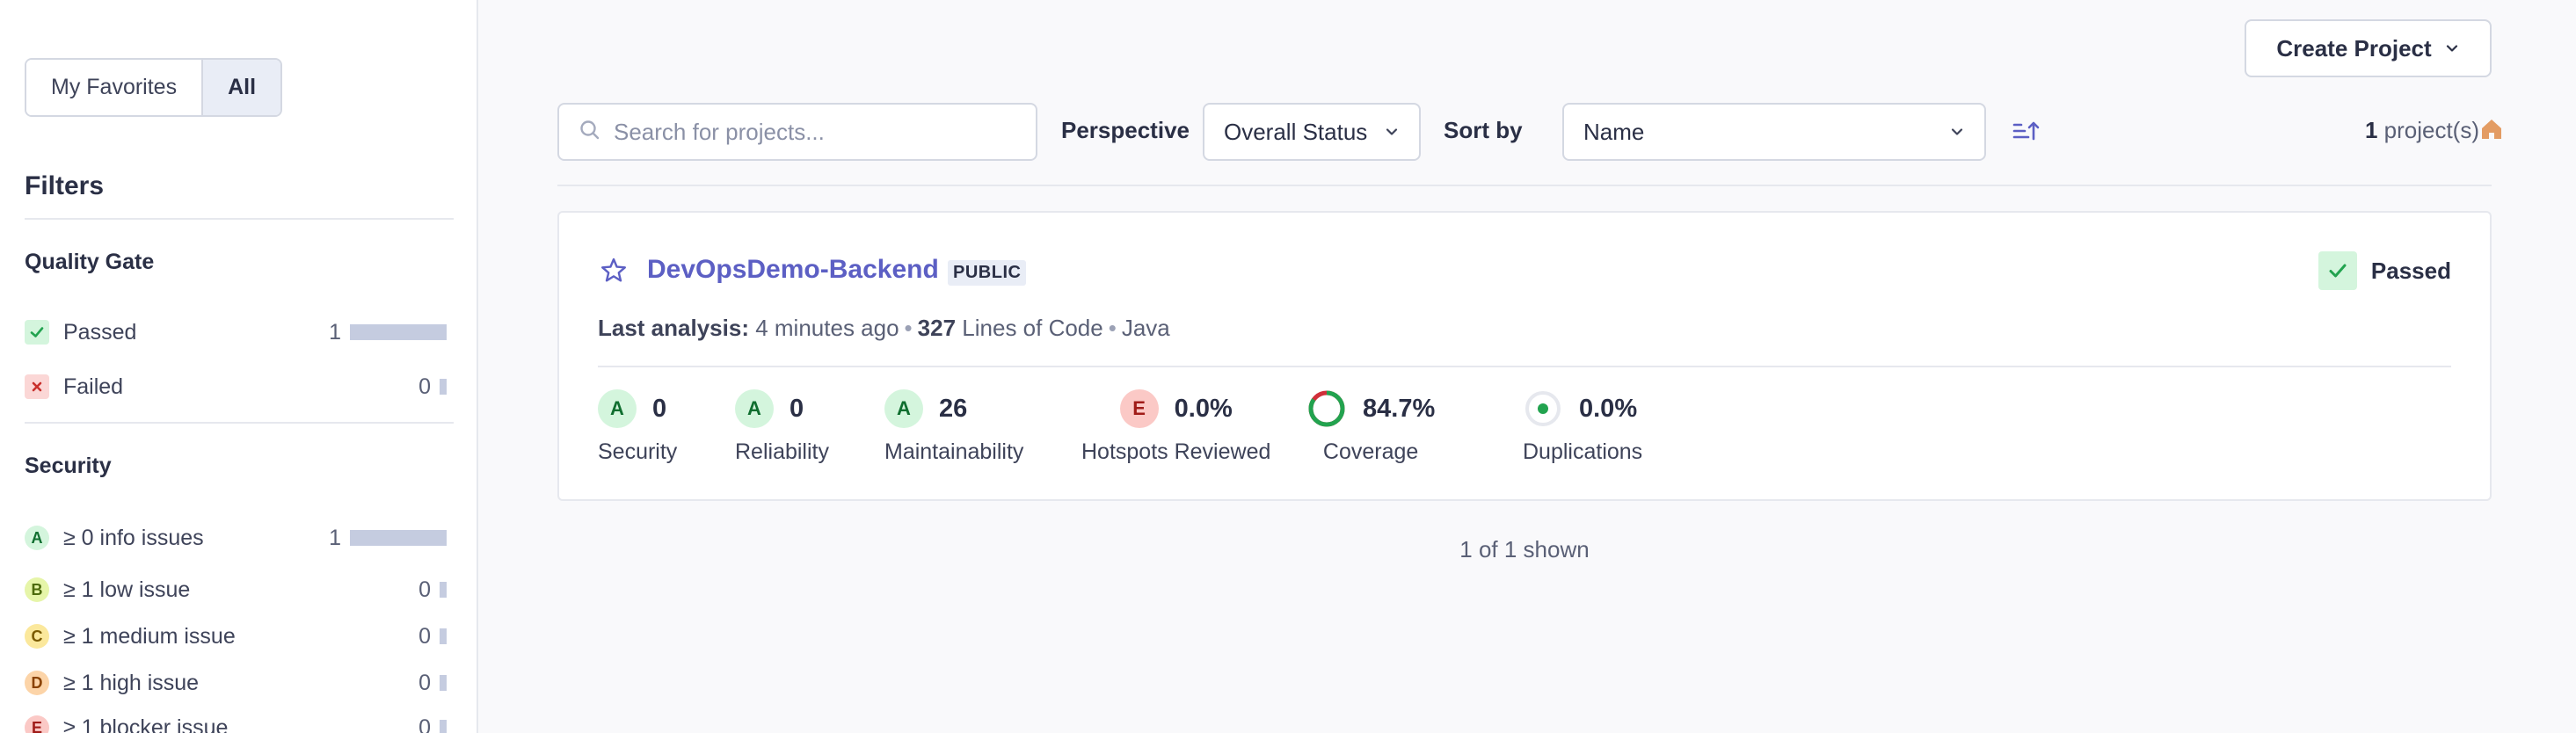 The width and height of the screenshot is (2576, 733). I want to click on project-count-number: 1, so click(2371, 130).